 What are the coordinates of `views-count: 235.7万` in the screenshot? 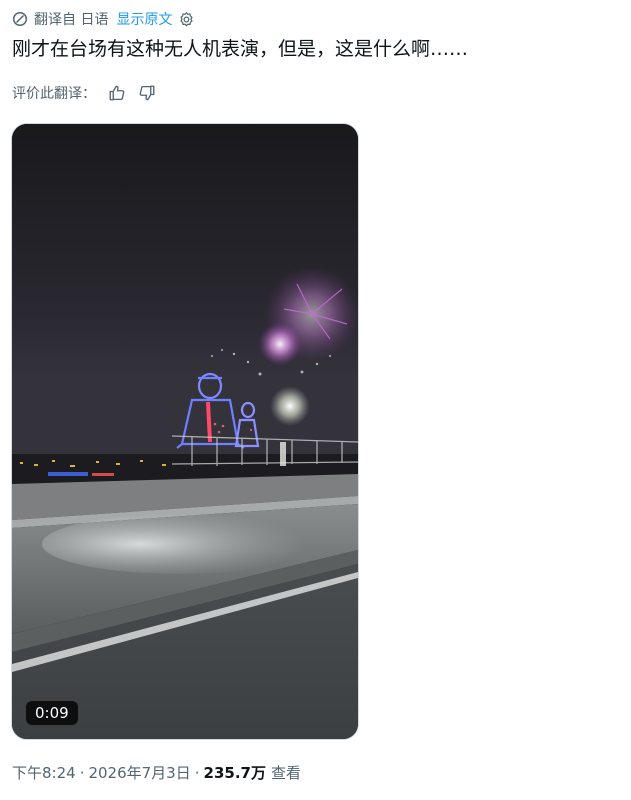 It's located at (234, 773).